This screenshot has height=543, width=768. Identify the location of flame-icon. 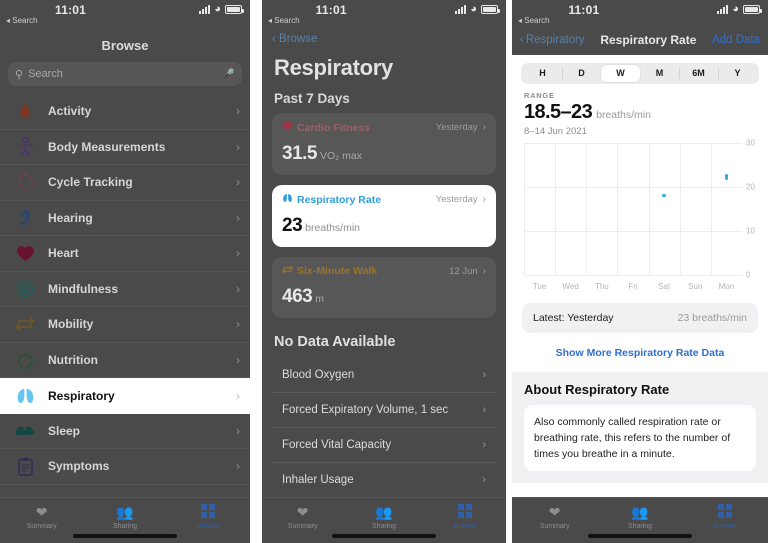
(25, 111).